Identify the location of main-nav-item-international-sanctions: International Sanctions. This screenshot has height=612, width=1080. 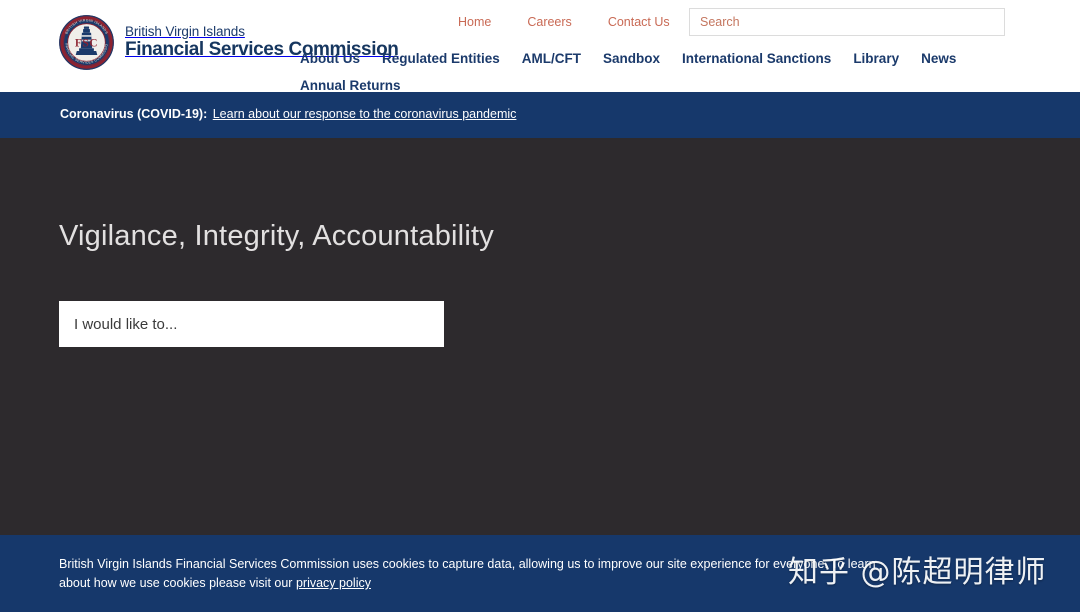
(756, 59).